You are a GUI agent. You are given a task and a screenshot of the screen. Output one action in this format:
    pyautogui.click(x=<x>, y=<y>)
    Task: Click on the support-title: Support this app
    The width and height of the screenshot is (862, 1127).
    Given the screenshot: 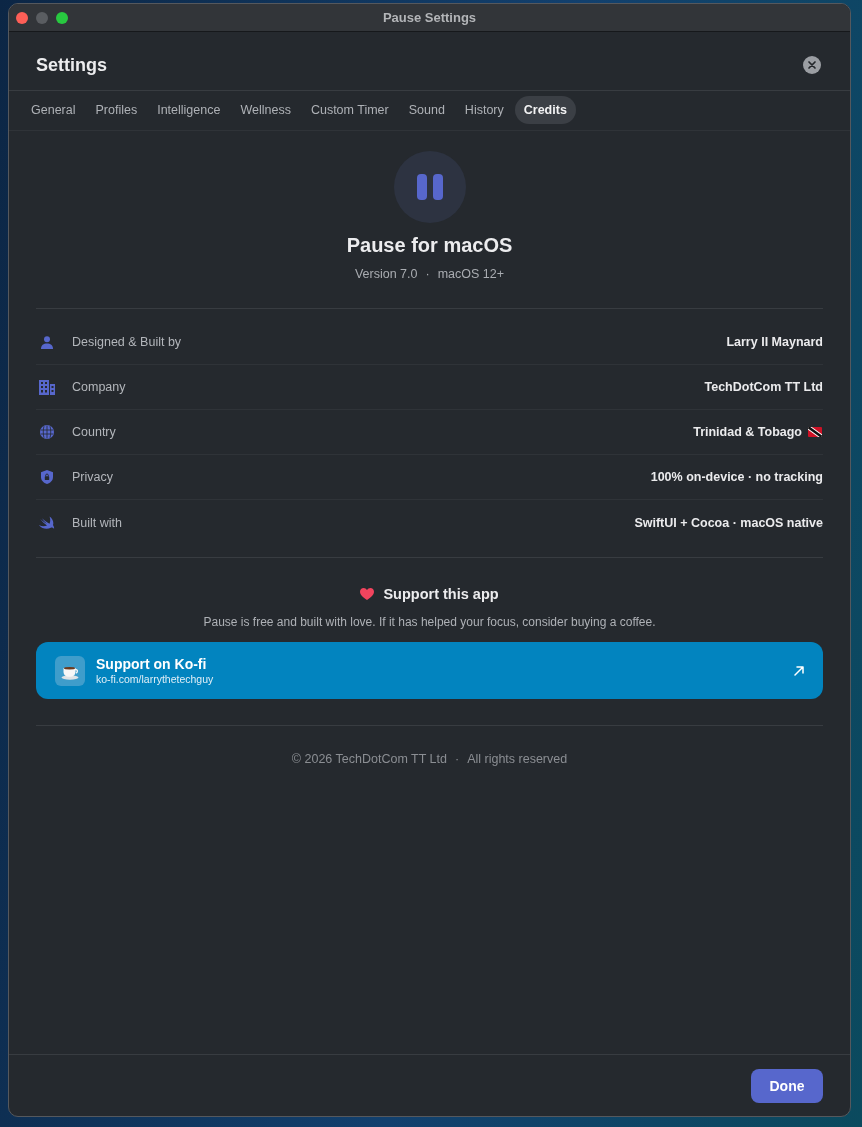 What is the action you would take?
    pyautogui.click(x=441, y=594)
    